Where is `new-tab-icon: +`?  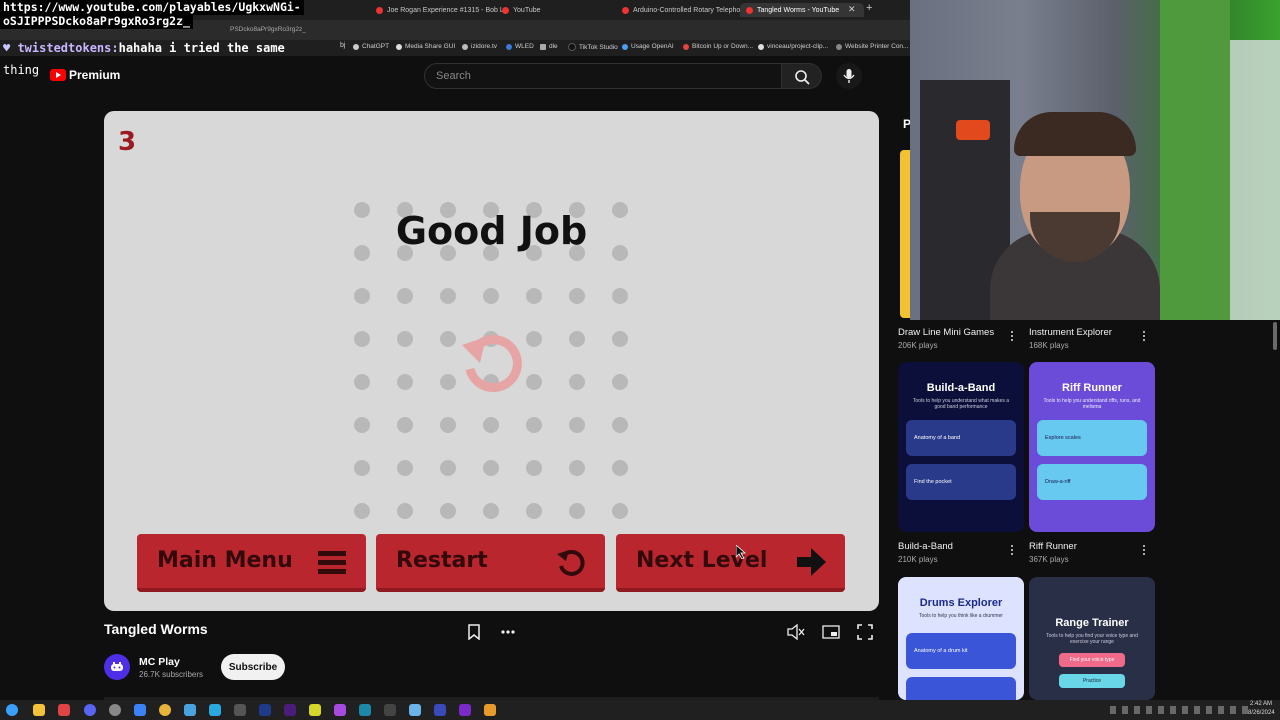 new-tab-icon: + is located at coordinates (869, 8).